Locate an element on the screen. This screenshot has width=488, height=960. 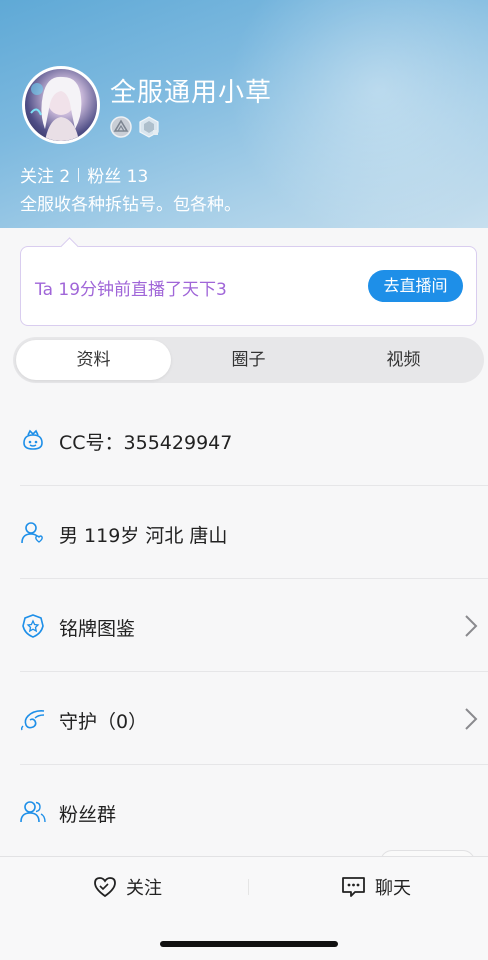
wing-guard-icon is located at coordinates (32, 720).